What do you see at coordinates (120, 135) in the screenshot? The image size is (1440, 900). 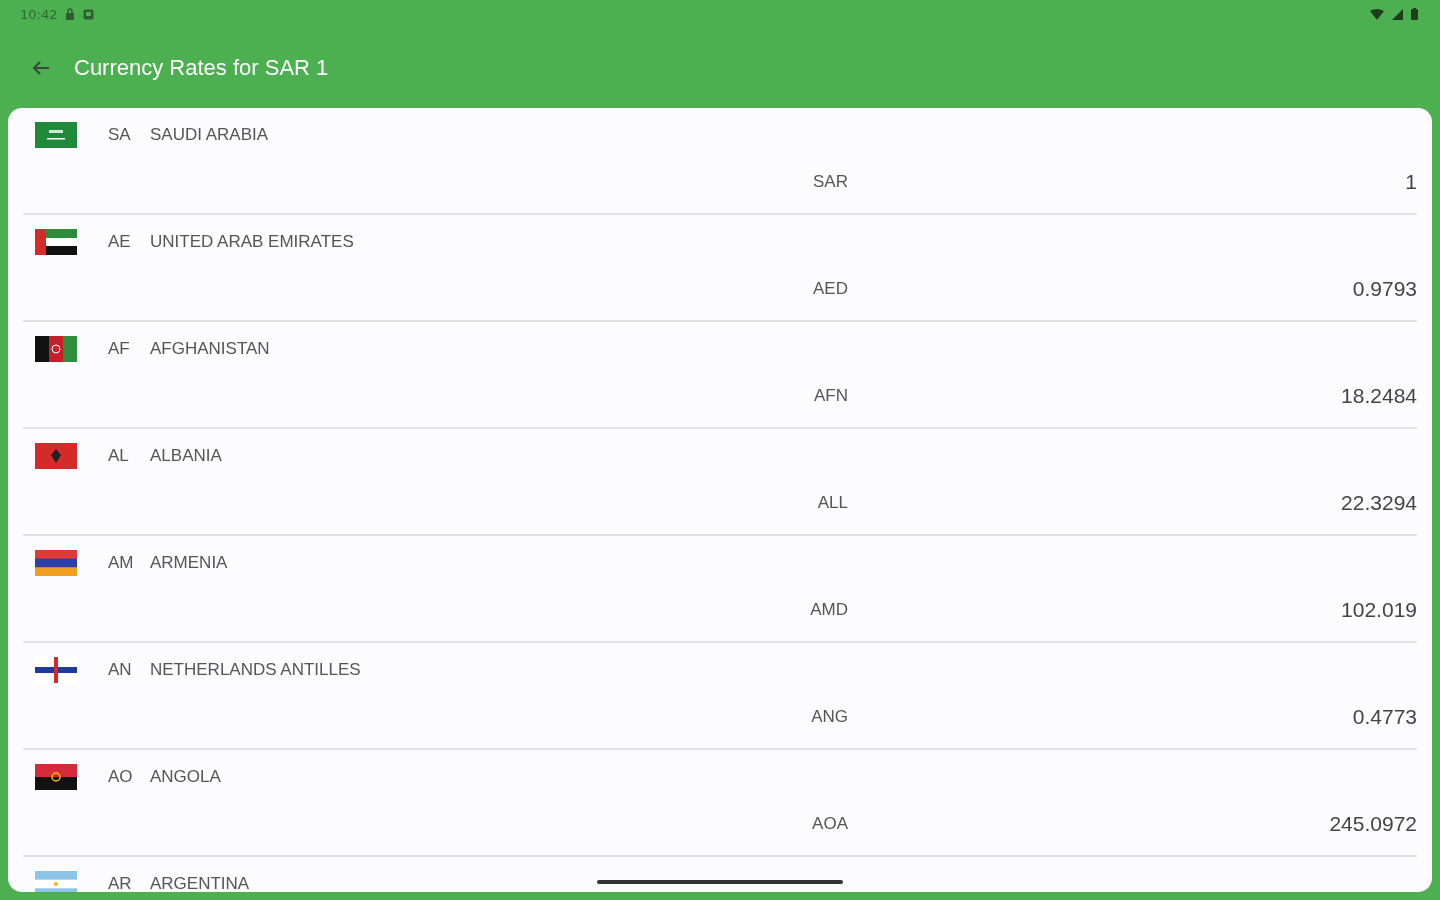 I see `country-code: SA` at bounding box center [120, 135].